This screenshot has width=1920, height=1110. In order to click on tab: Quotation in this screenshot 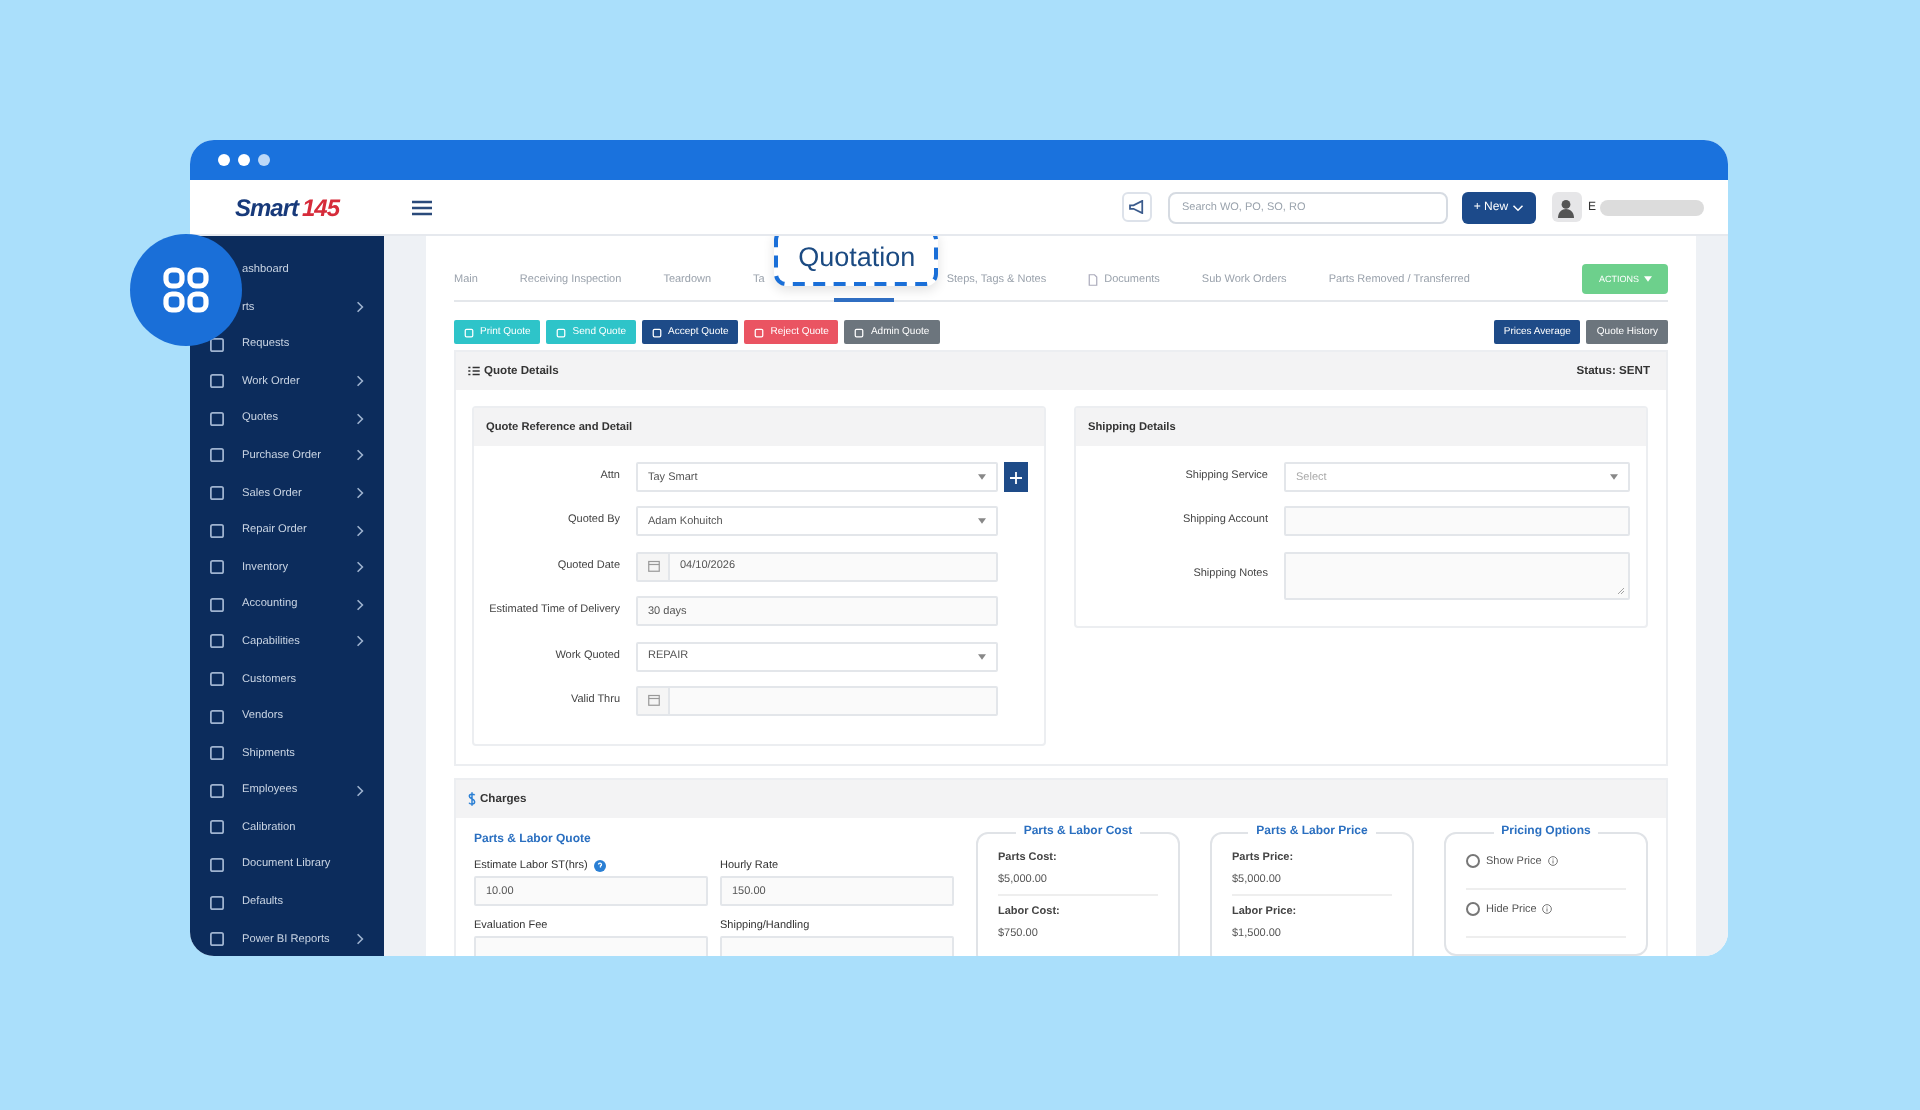, I will do `click(856, 261)`.